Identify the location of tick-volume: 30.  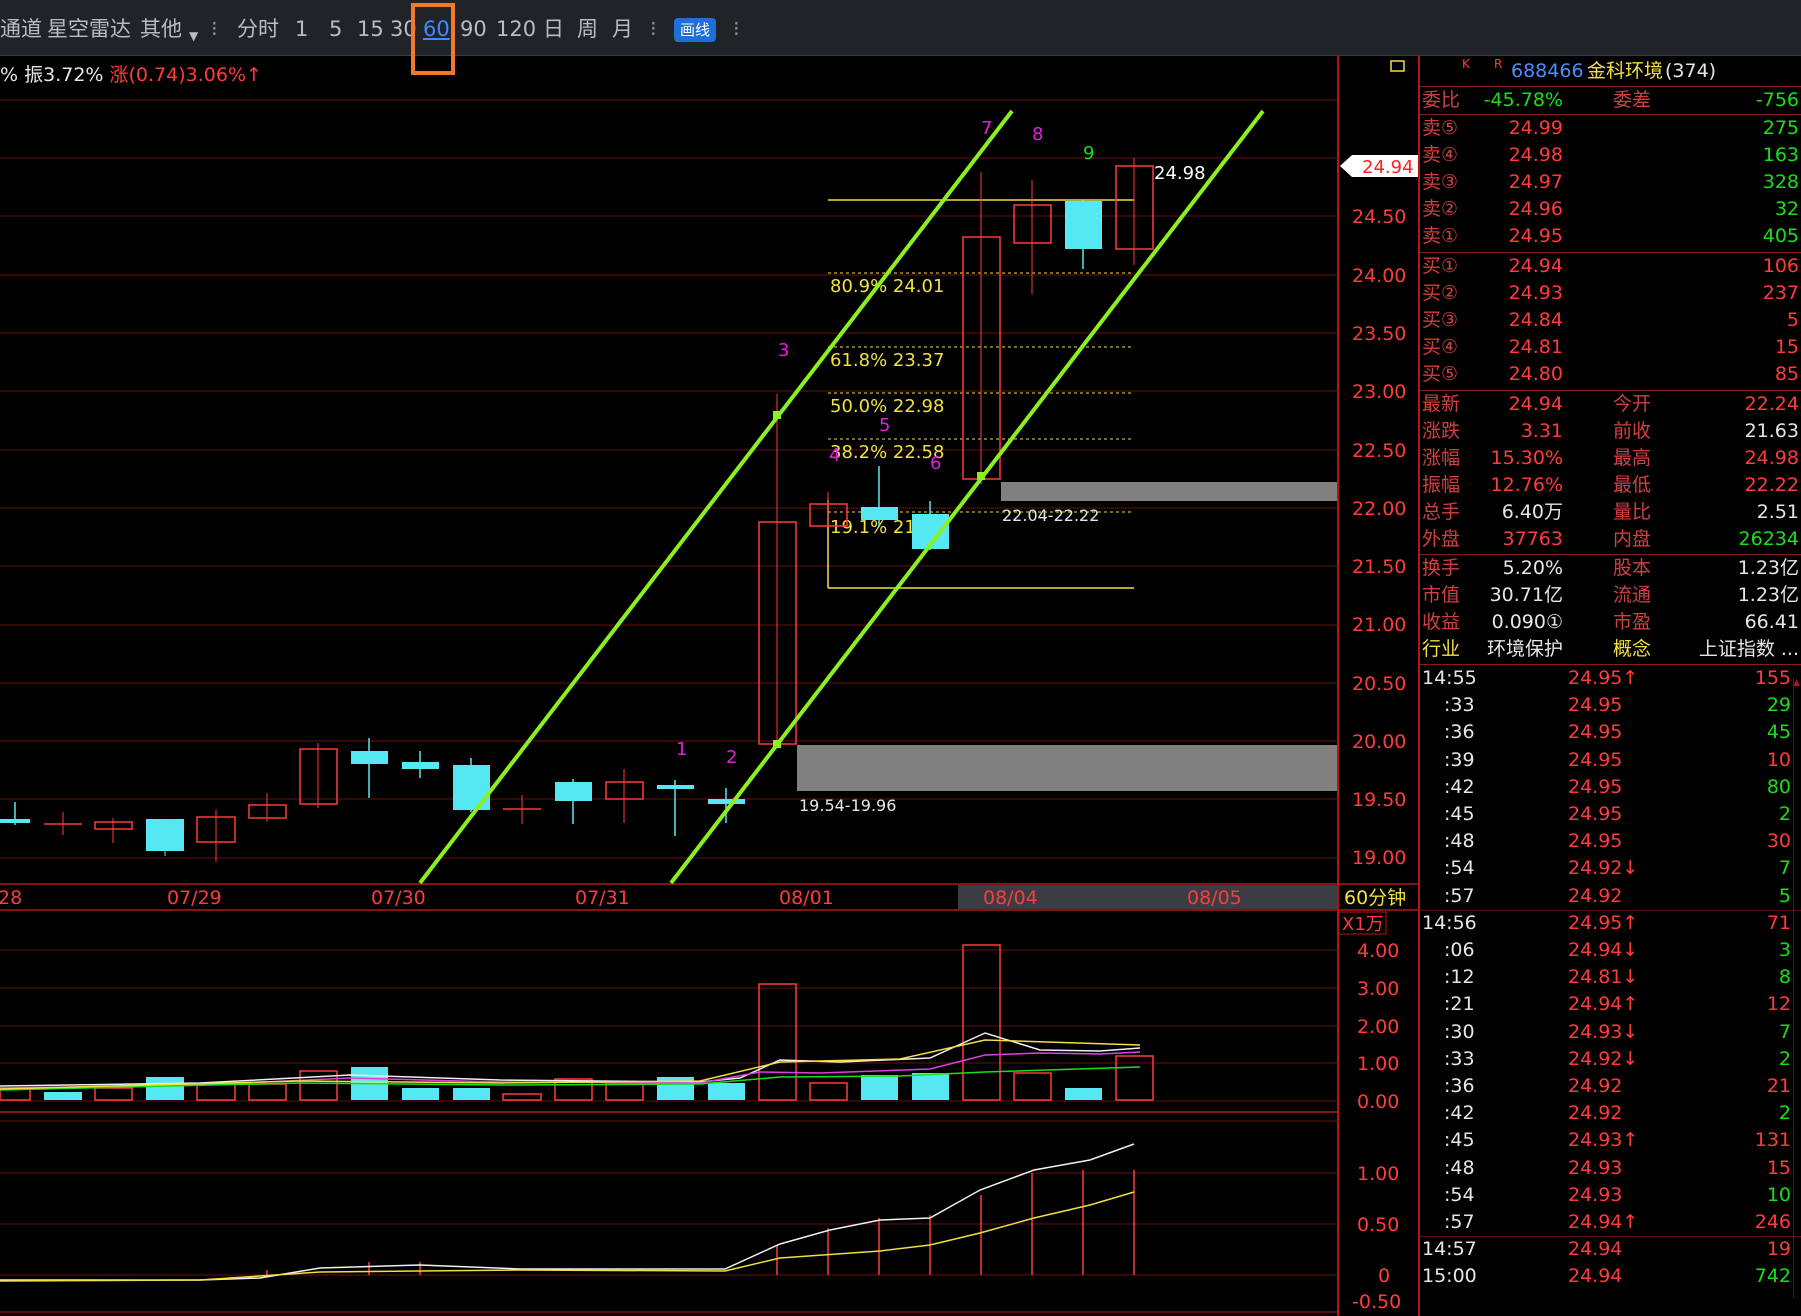
(1778, 841).